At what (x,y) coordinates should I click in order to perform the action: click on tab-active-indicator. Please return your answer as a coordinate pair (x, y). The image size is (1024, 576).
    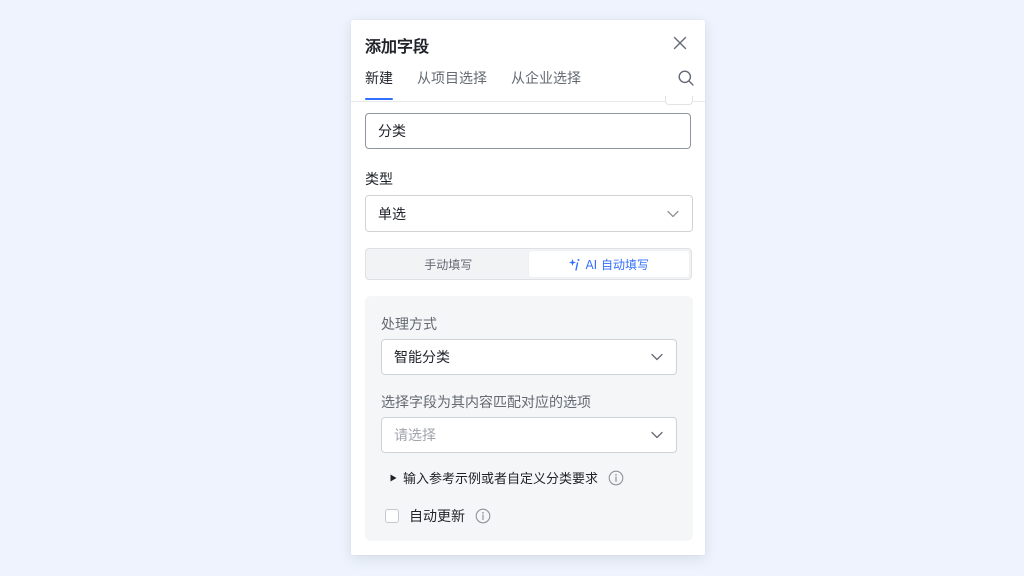
    Looking at the image, I should click on (379, 99).